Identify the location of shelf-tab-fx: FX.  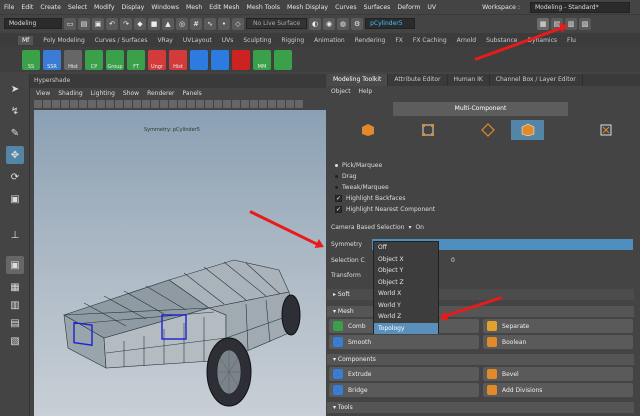
(399, 40).